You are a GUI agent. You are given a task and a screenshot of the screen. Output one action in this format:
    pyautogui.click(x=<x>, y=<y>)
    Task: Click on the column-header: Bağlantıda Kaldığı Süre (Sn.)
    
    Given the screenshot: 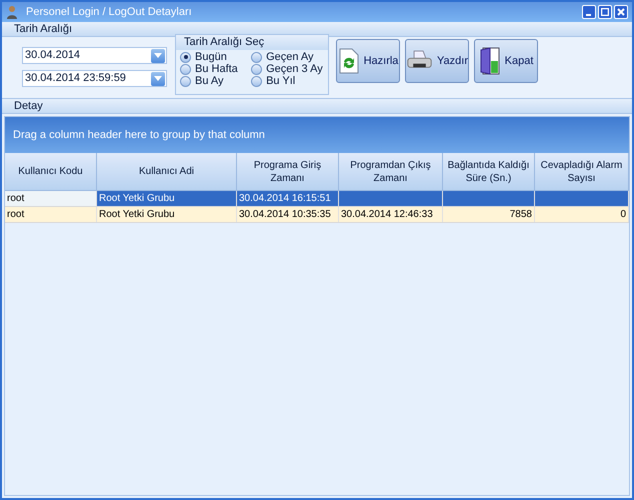 What is the action you would take?
    pyautogui.click(x=489, y=171)
    